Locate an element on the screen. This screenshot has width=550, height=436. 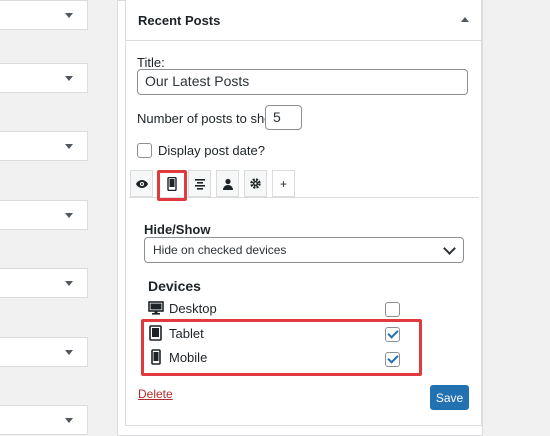
active-tab-highlight is located at coordinates (172, 185).